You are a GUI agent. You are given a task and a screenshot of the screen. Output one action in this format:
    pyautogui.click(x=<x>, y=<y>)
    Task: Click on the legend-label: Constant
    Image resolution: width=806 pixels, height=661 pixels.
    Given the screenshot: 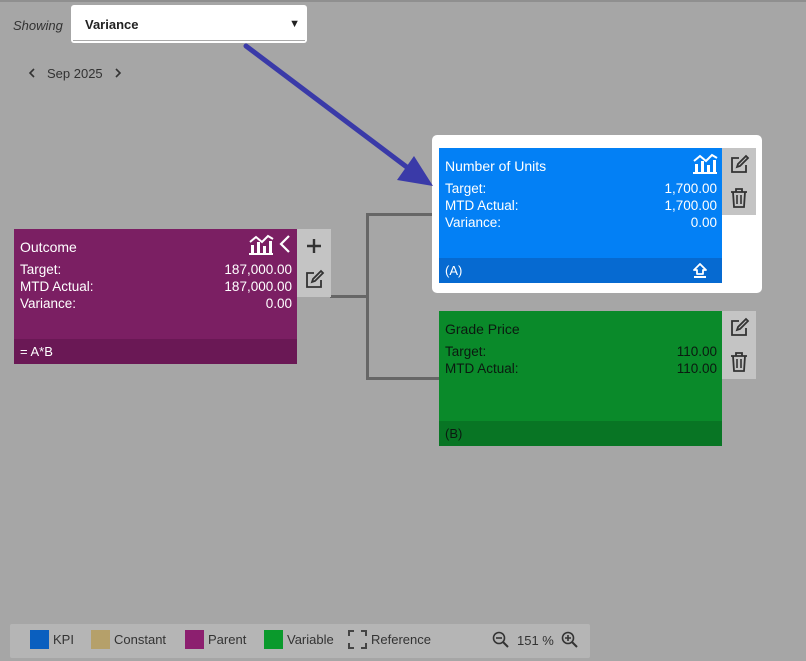 What is the action you would take?
    pyautogui.click(x=140, y=639)
    